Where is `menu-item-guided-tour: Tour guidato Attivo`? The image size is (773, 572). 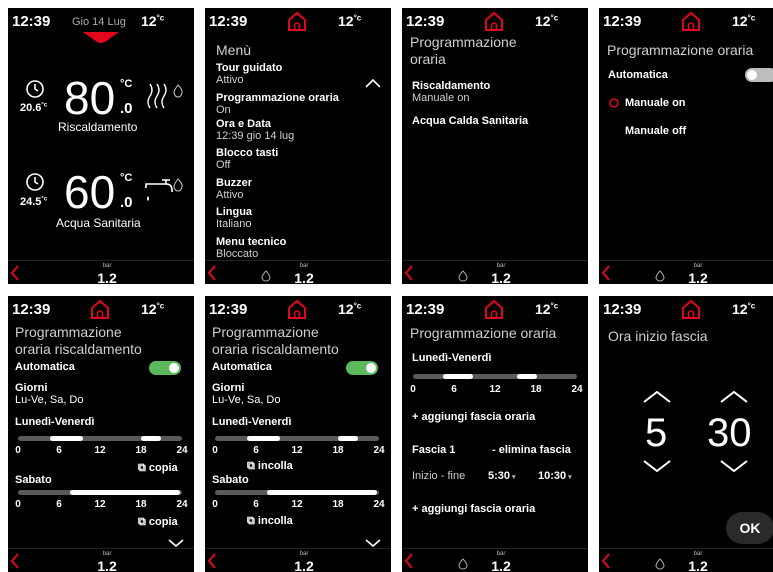 menu-item-guided-tour: Tour guidato Attivo is located at coordinates (249, 74).